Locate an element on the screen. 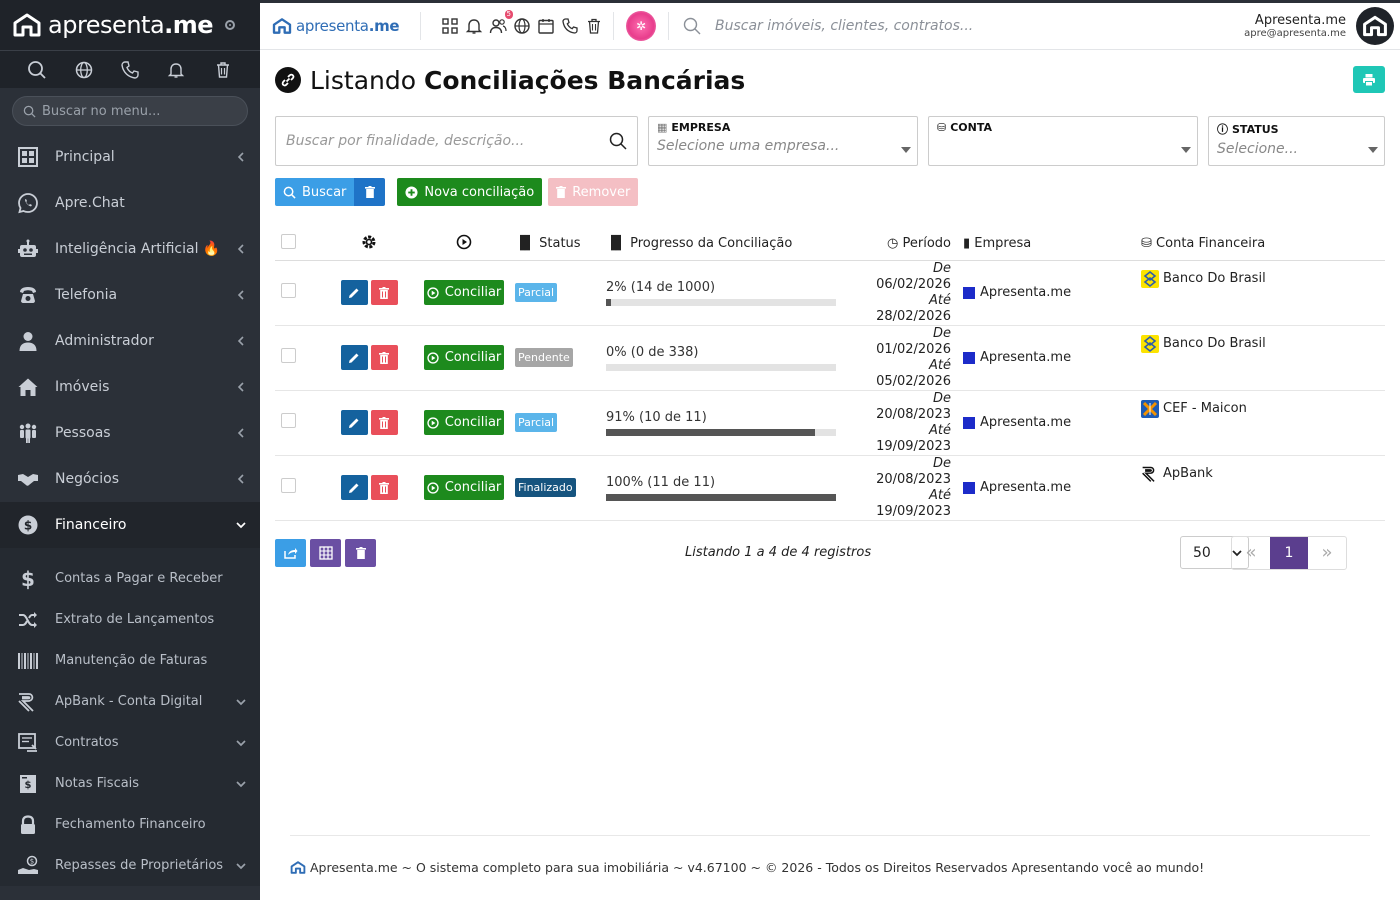 This screenshot has width=1400, height=900. sidebar-item-imoveis: Imóveis is located at coordinates (130, 387).